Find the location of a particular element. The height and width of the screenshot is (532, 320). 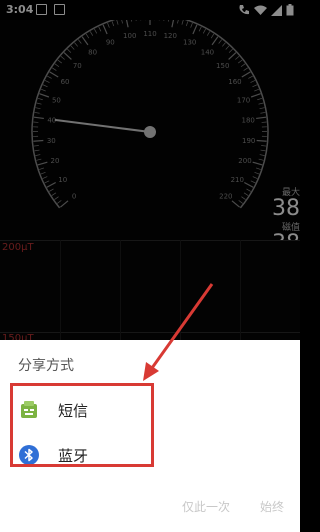

sheet-actions: 仅此一次 始终 is located at coordinates (233, 506).